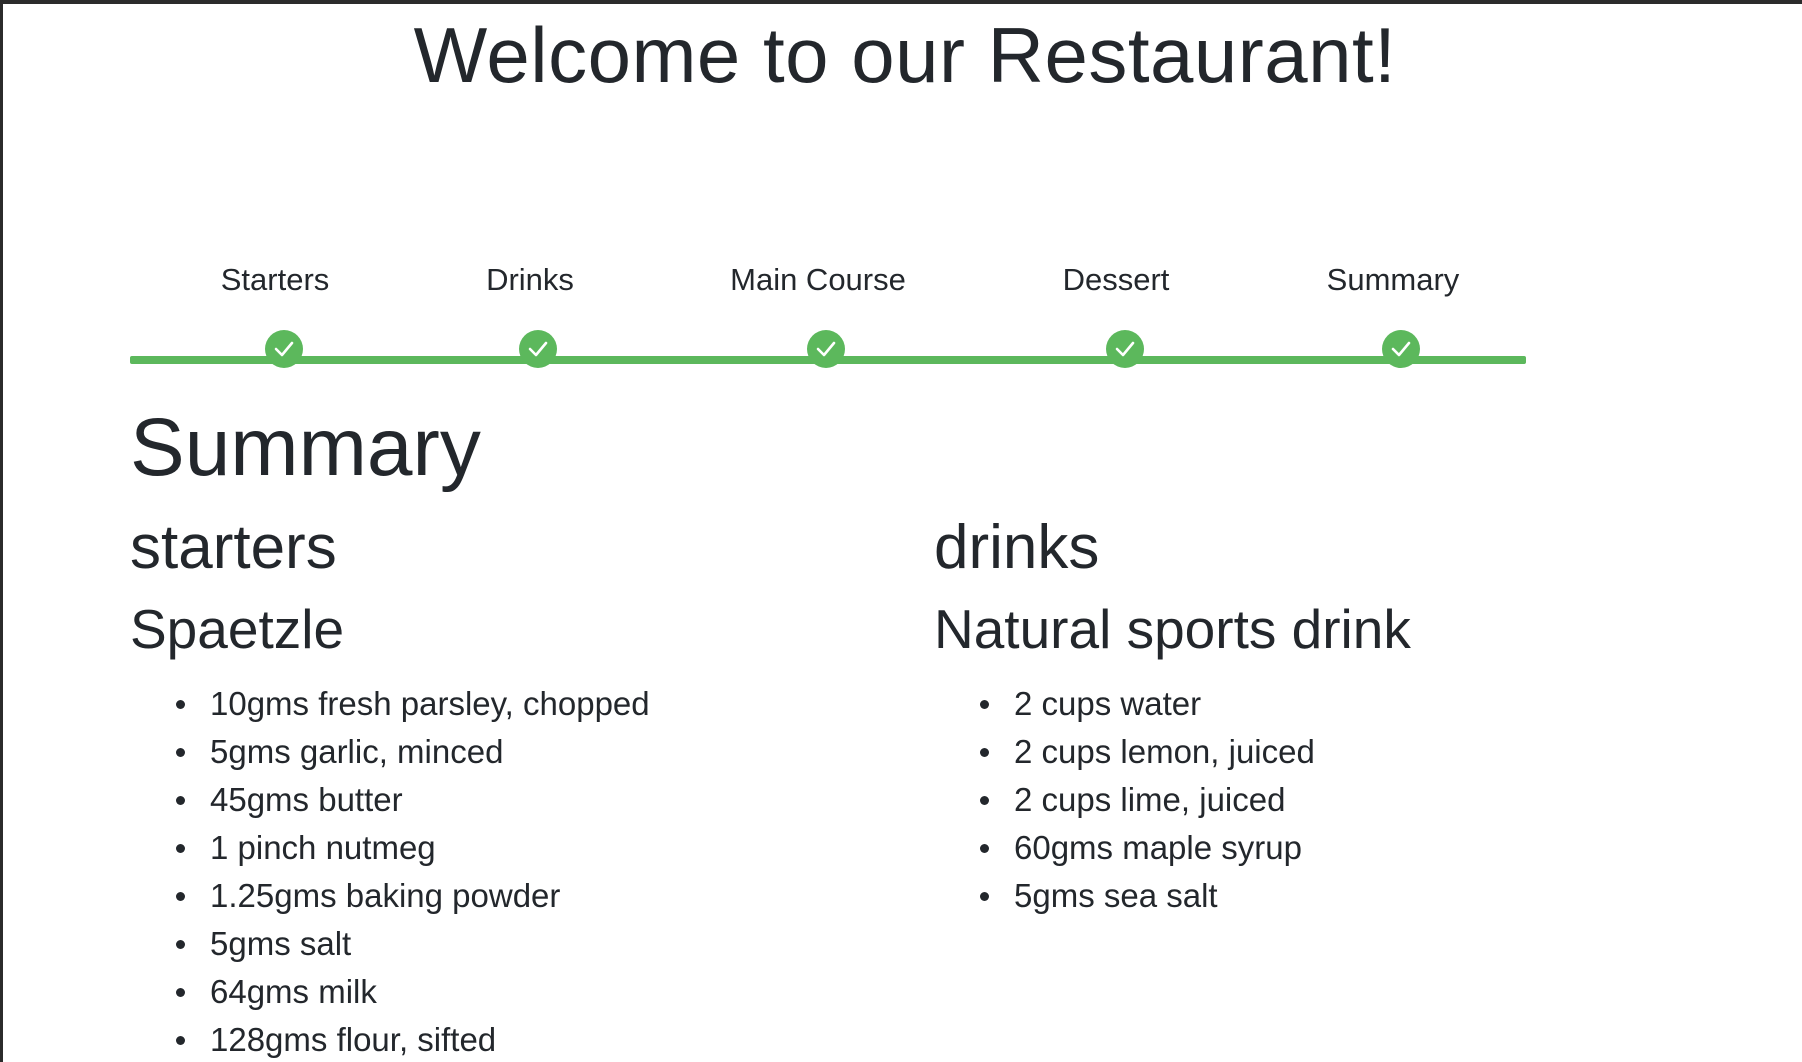 The width and height of the screenshot is (1802, 1062). Describe the element at coordinates (1393, 279) in the screenshot. I see `step-label: Summary` at that location.